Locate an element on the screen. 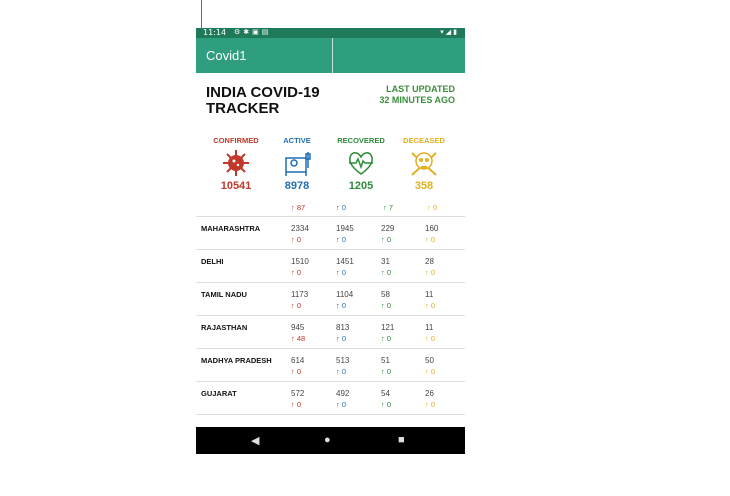 The width and height of the screenshot is (730, 496). cell-recovered: 58 is located at coordinates (385, 294).